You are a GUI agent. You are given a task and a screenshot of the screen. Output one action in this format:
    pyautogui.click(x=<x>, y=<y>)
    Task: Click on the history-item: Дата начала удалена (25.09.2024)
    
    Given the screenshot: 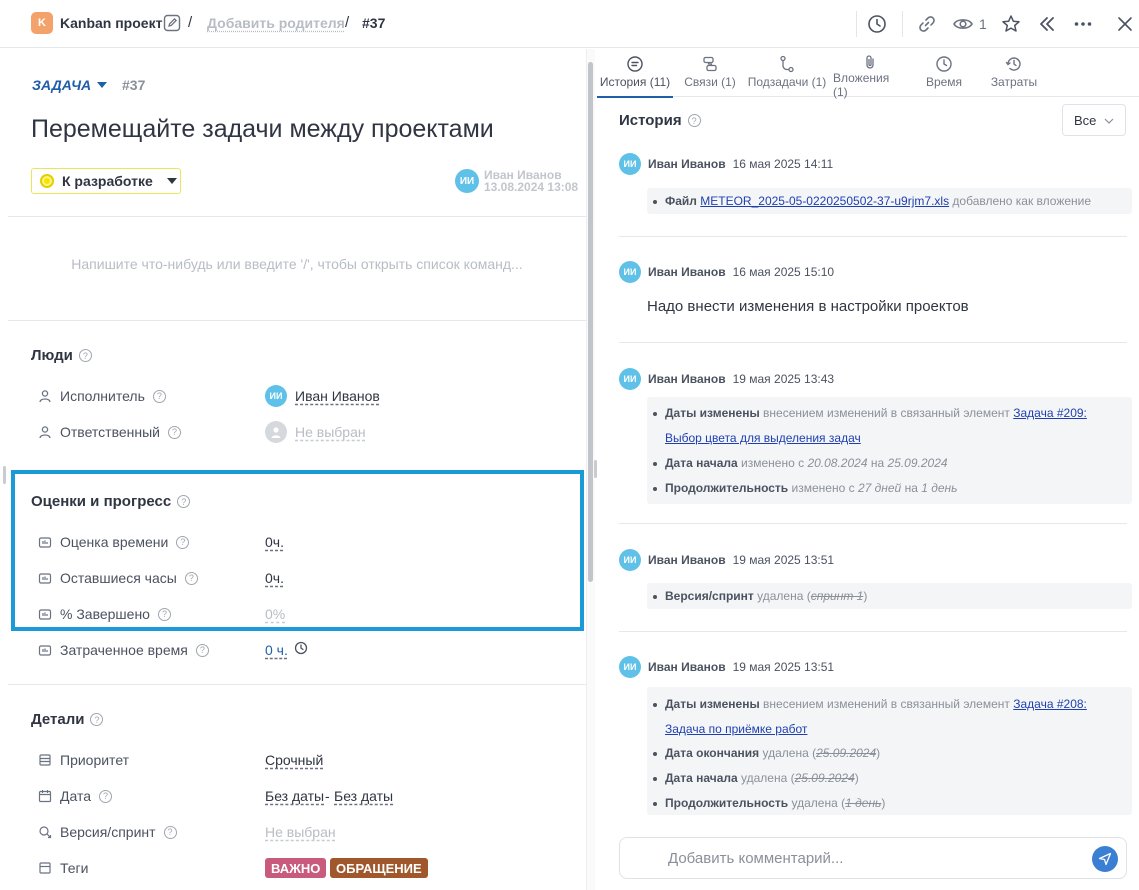 What is the action you would take?
    pyautogui.click(x=756, y=778)
    